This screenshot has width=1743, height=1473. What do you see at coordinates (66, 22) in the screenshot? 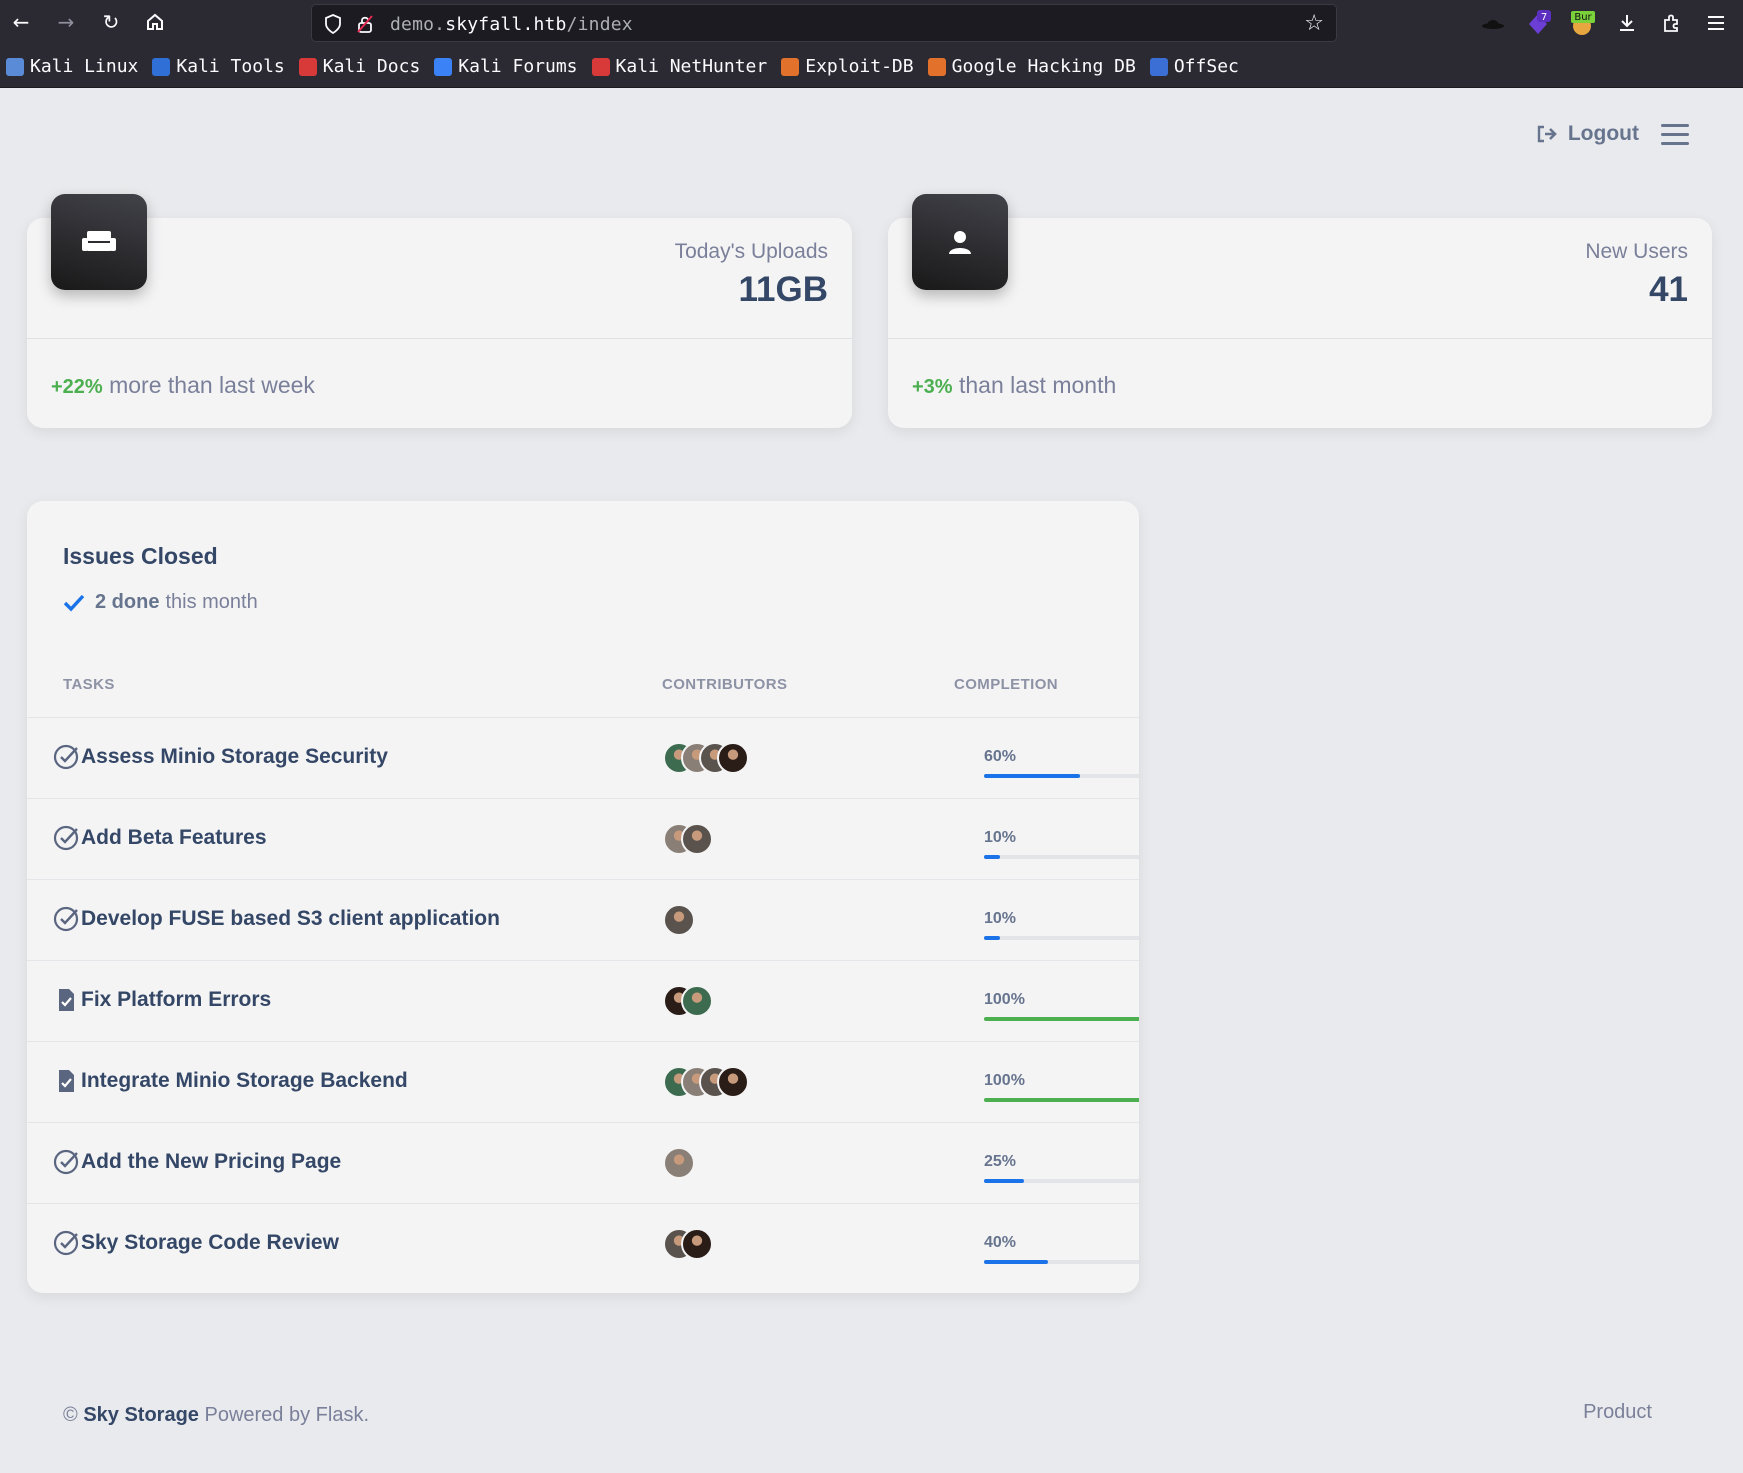
I see `forward-arrow-icon: →` at bounding box center [66, 22].